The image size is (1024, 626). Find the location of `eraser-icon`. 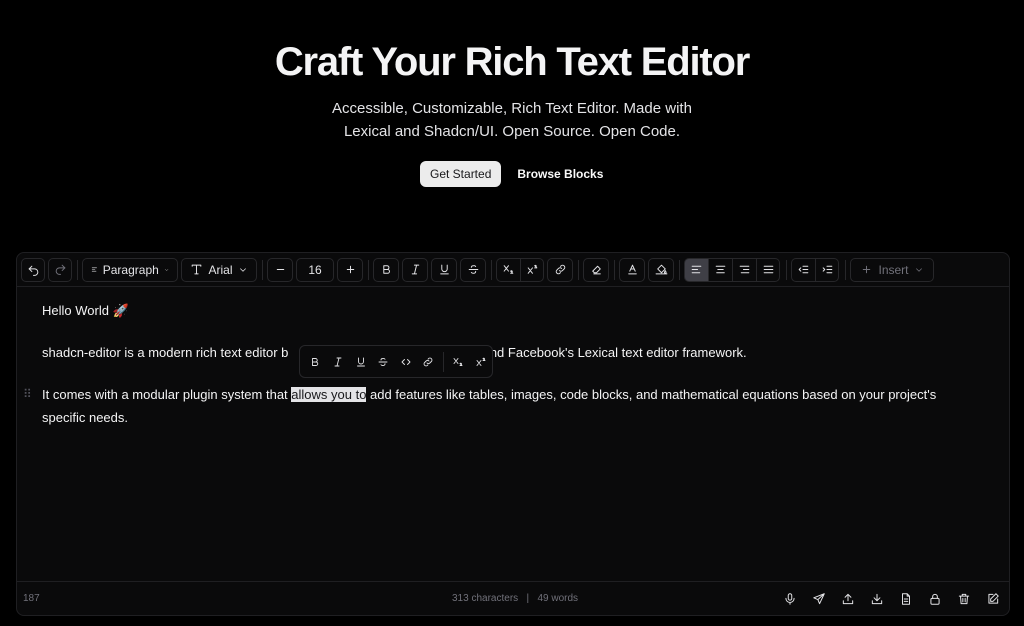

eraser-icon is located at coordinates (596, 270).